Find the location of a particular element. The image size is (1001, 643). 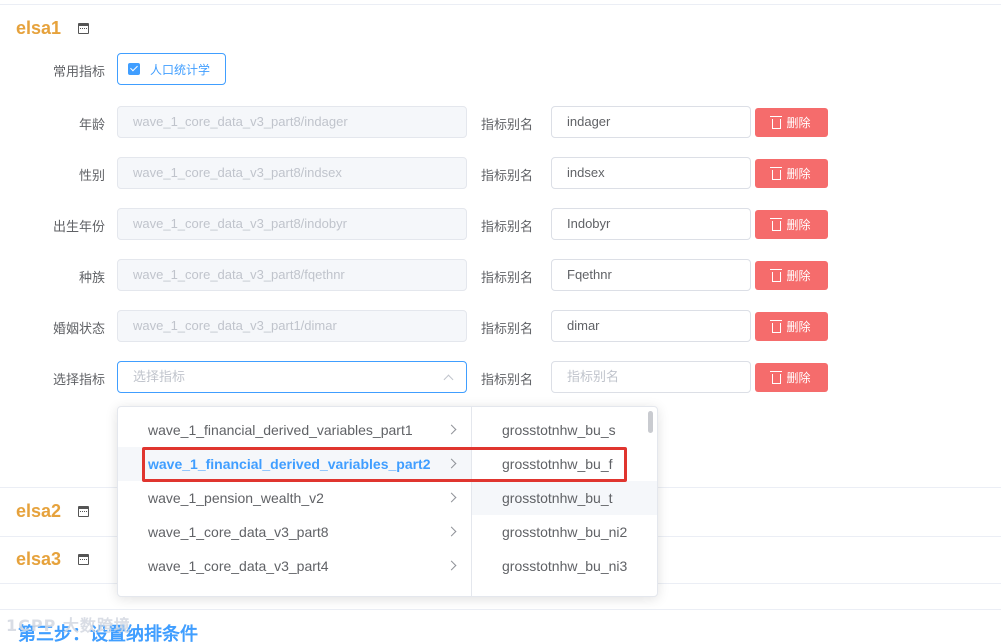

indicator-select: 选择指标 is located at coordinates (292, 377).